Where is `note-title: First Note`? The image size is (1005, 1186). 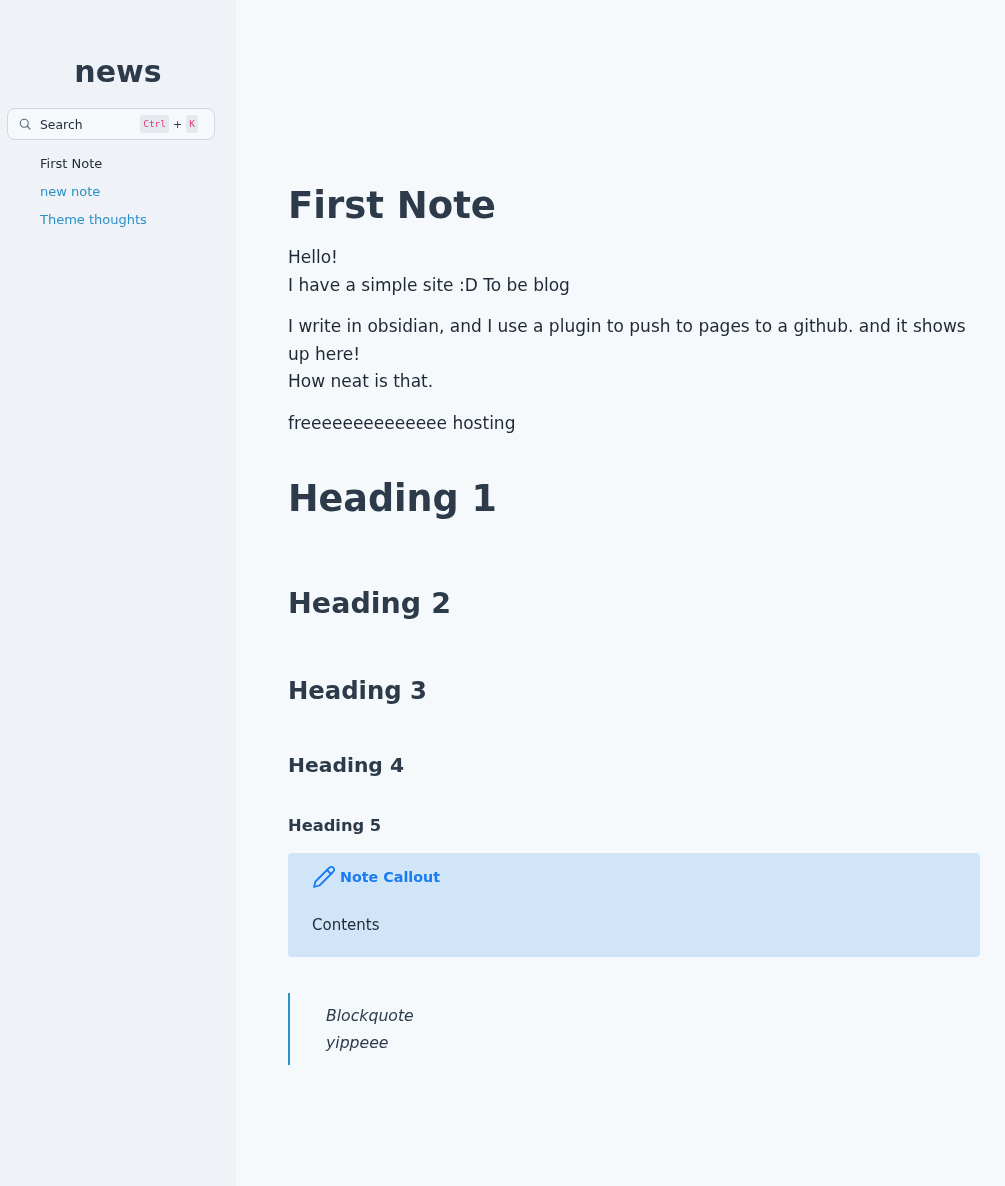
note-title: First Note is located at coordinates (392, 206).